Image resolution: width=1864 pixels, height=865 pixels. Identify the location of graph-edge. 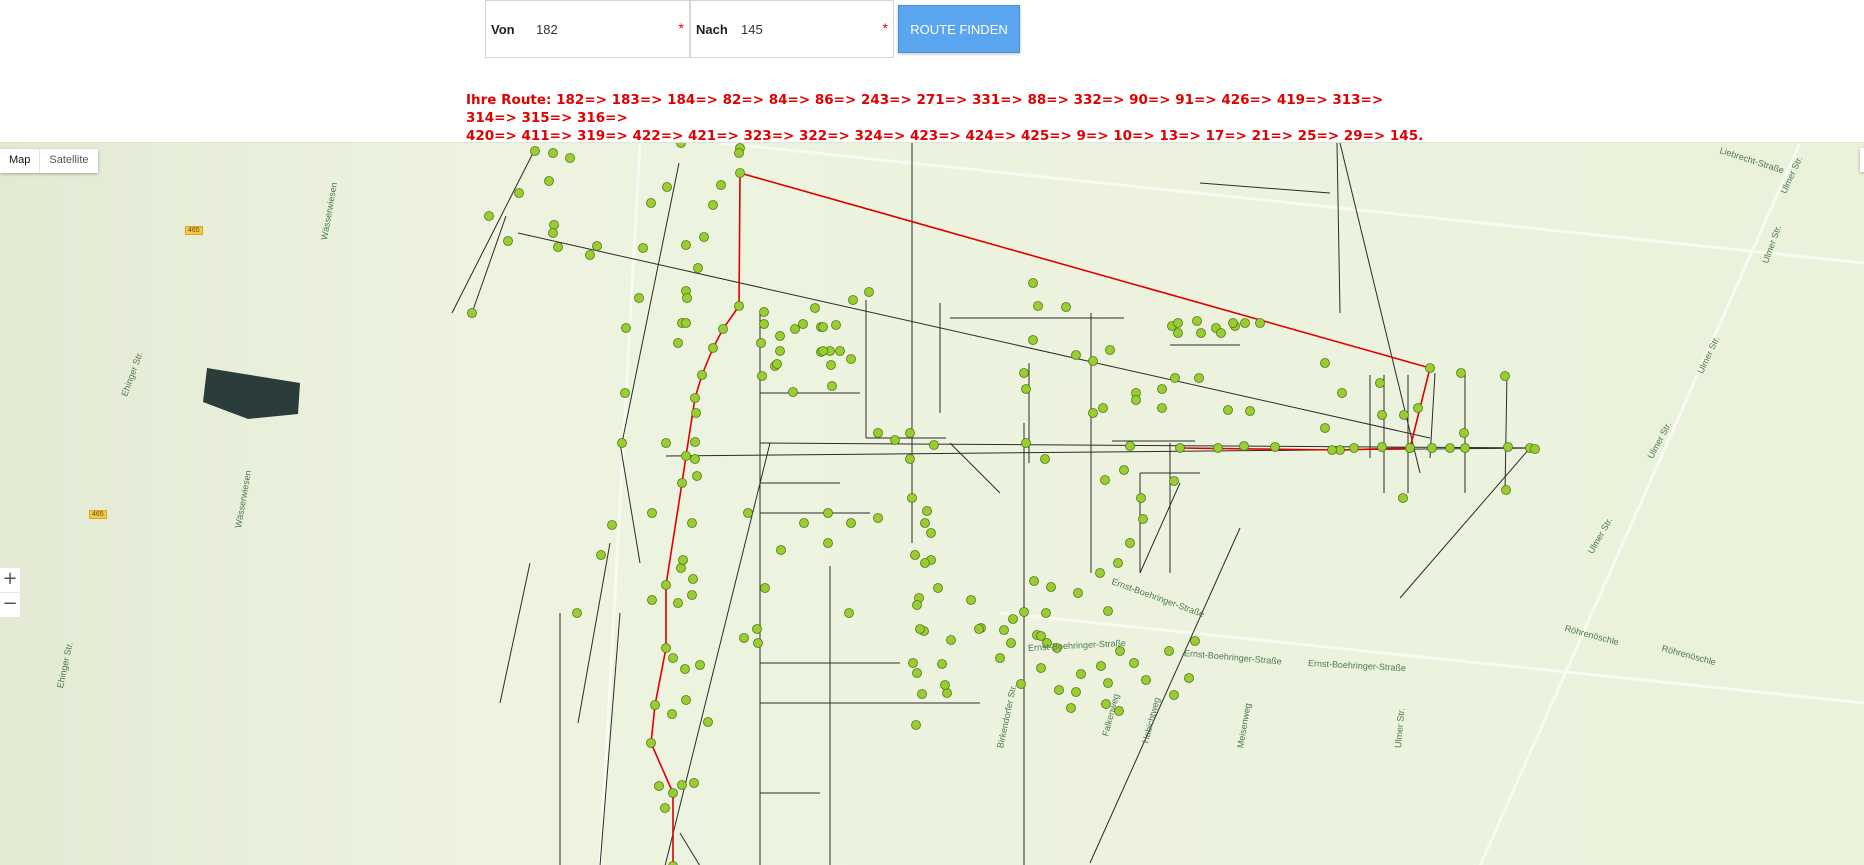
(739, 239).